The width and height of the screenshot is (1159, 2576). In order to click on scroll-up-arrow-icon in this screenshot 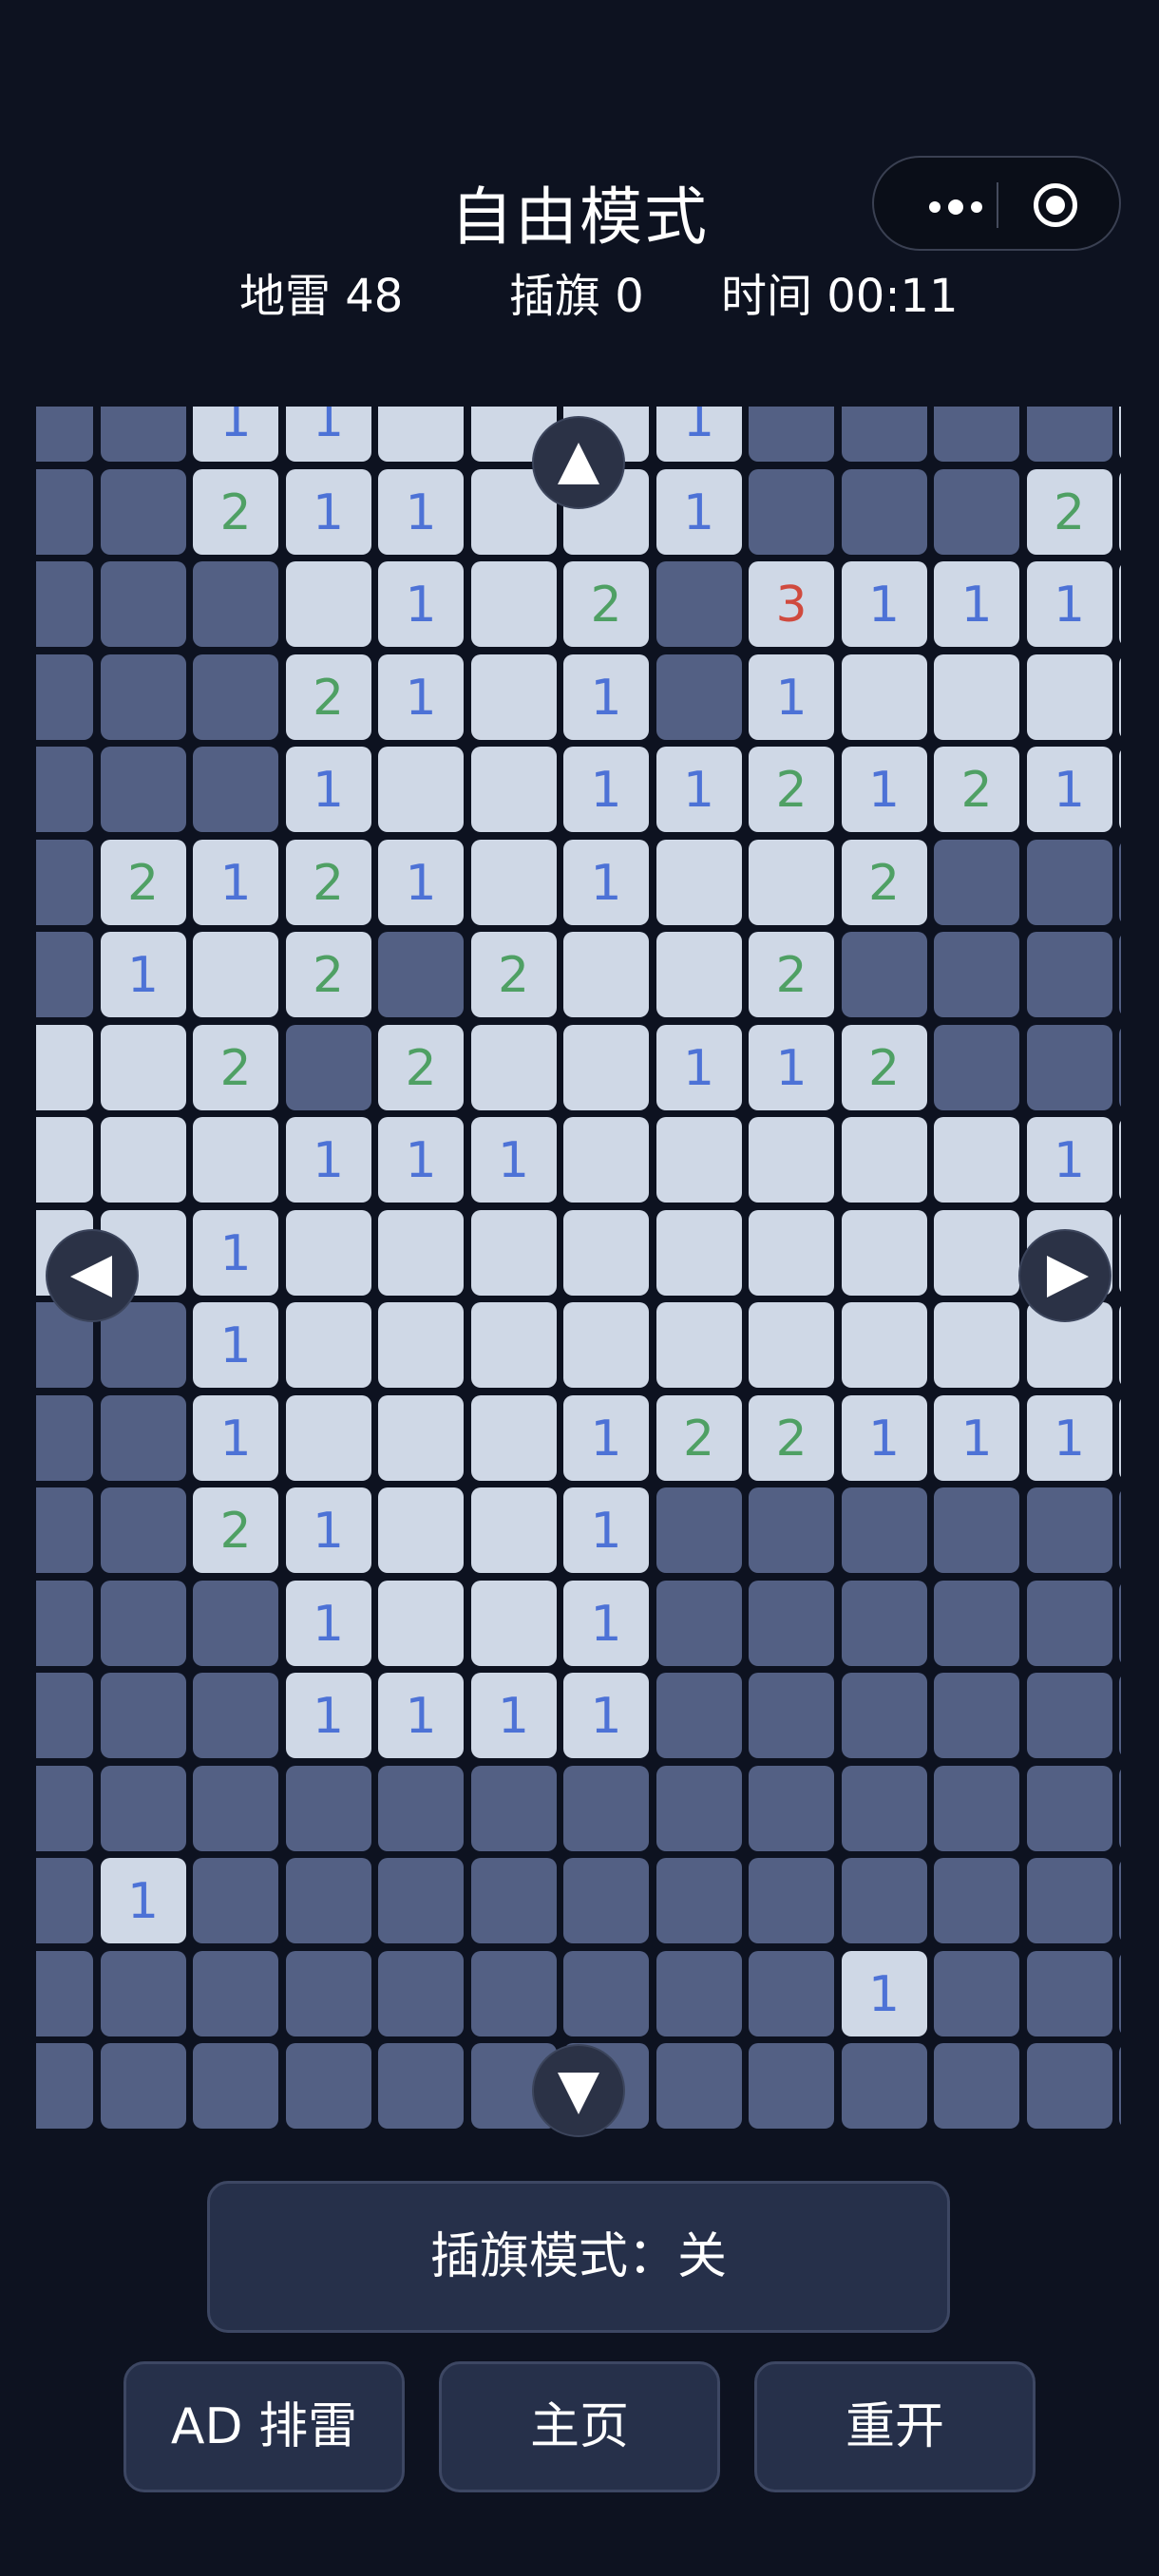, I will do `click(578, 462)`.